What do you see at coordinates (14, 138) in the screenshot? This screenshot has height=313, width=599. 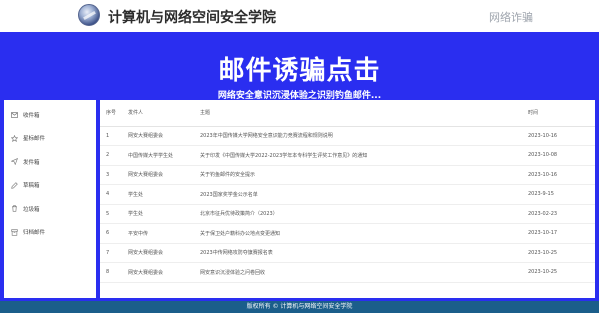 I see `star-icon` at bounding box center [14, 138].